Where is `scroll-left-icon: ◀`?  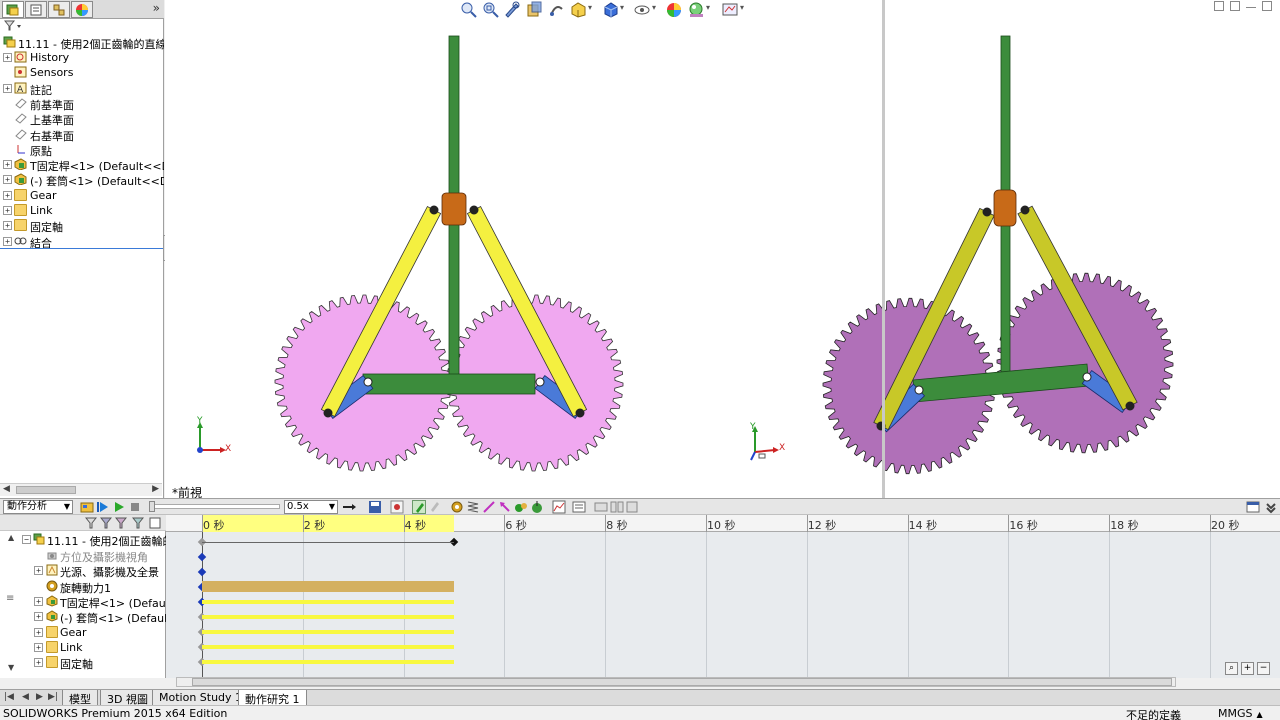
scroll-left-icon: ◀ is located at coordinates (6, 489).